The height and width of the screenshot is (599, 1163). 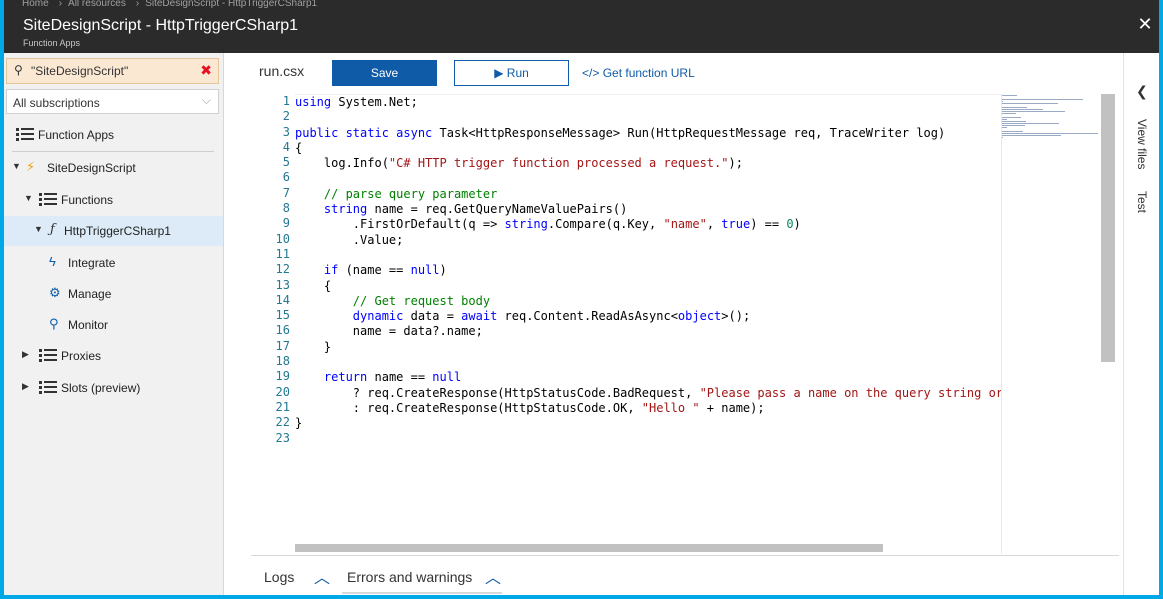 What do you see at coordinates (97, 4) in the screenshot?
I see `breadcrumb-all-resources: All resources` at bounding box center [97, 4].